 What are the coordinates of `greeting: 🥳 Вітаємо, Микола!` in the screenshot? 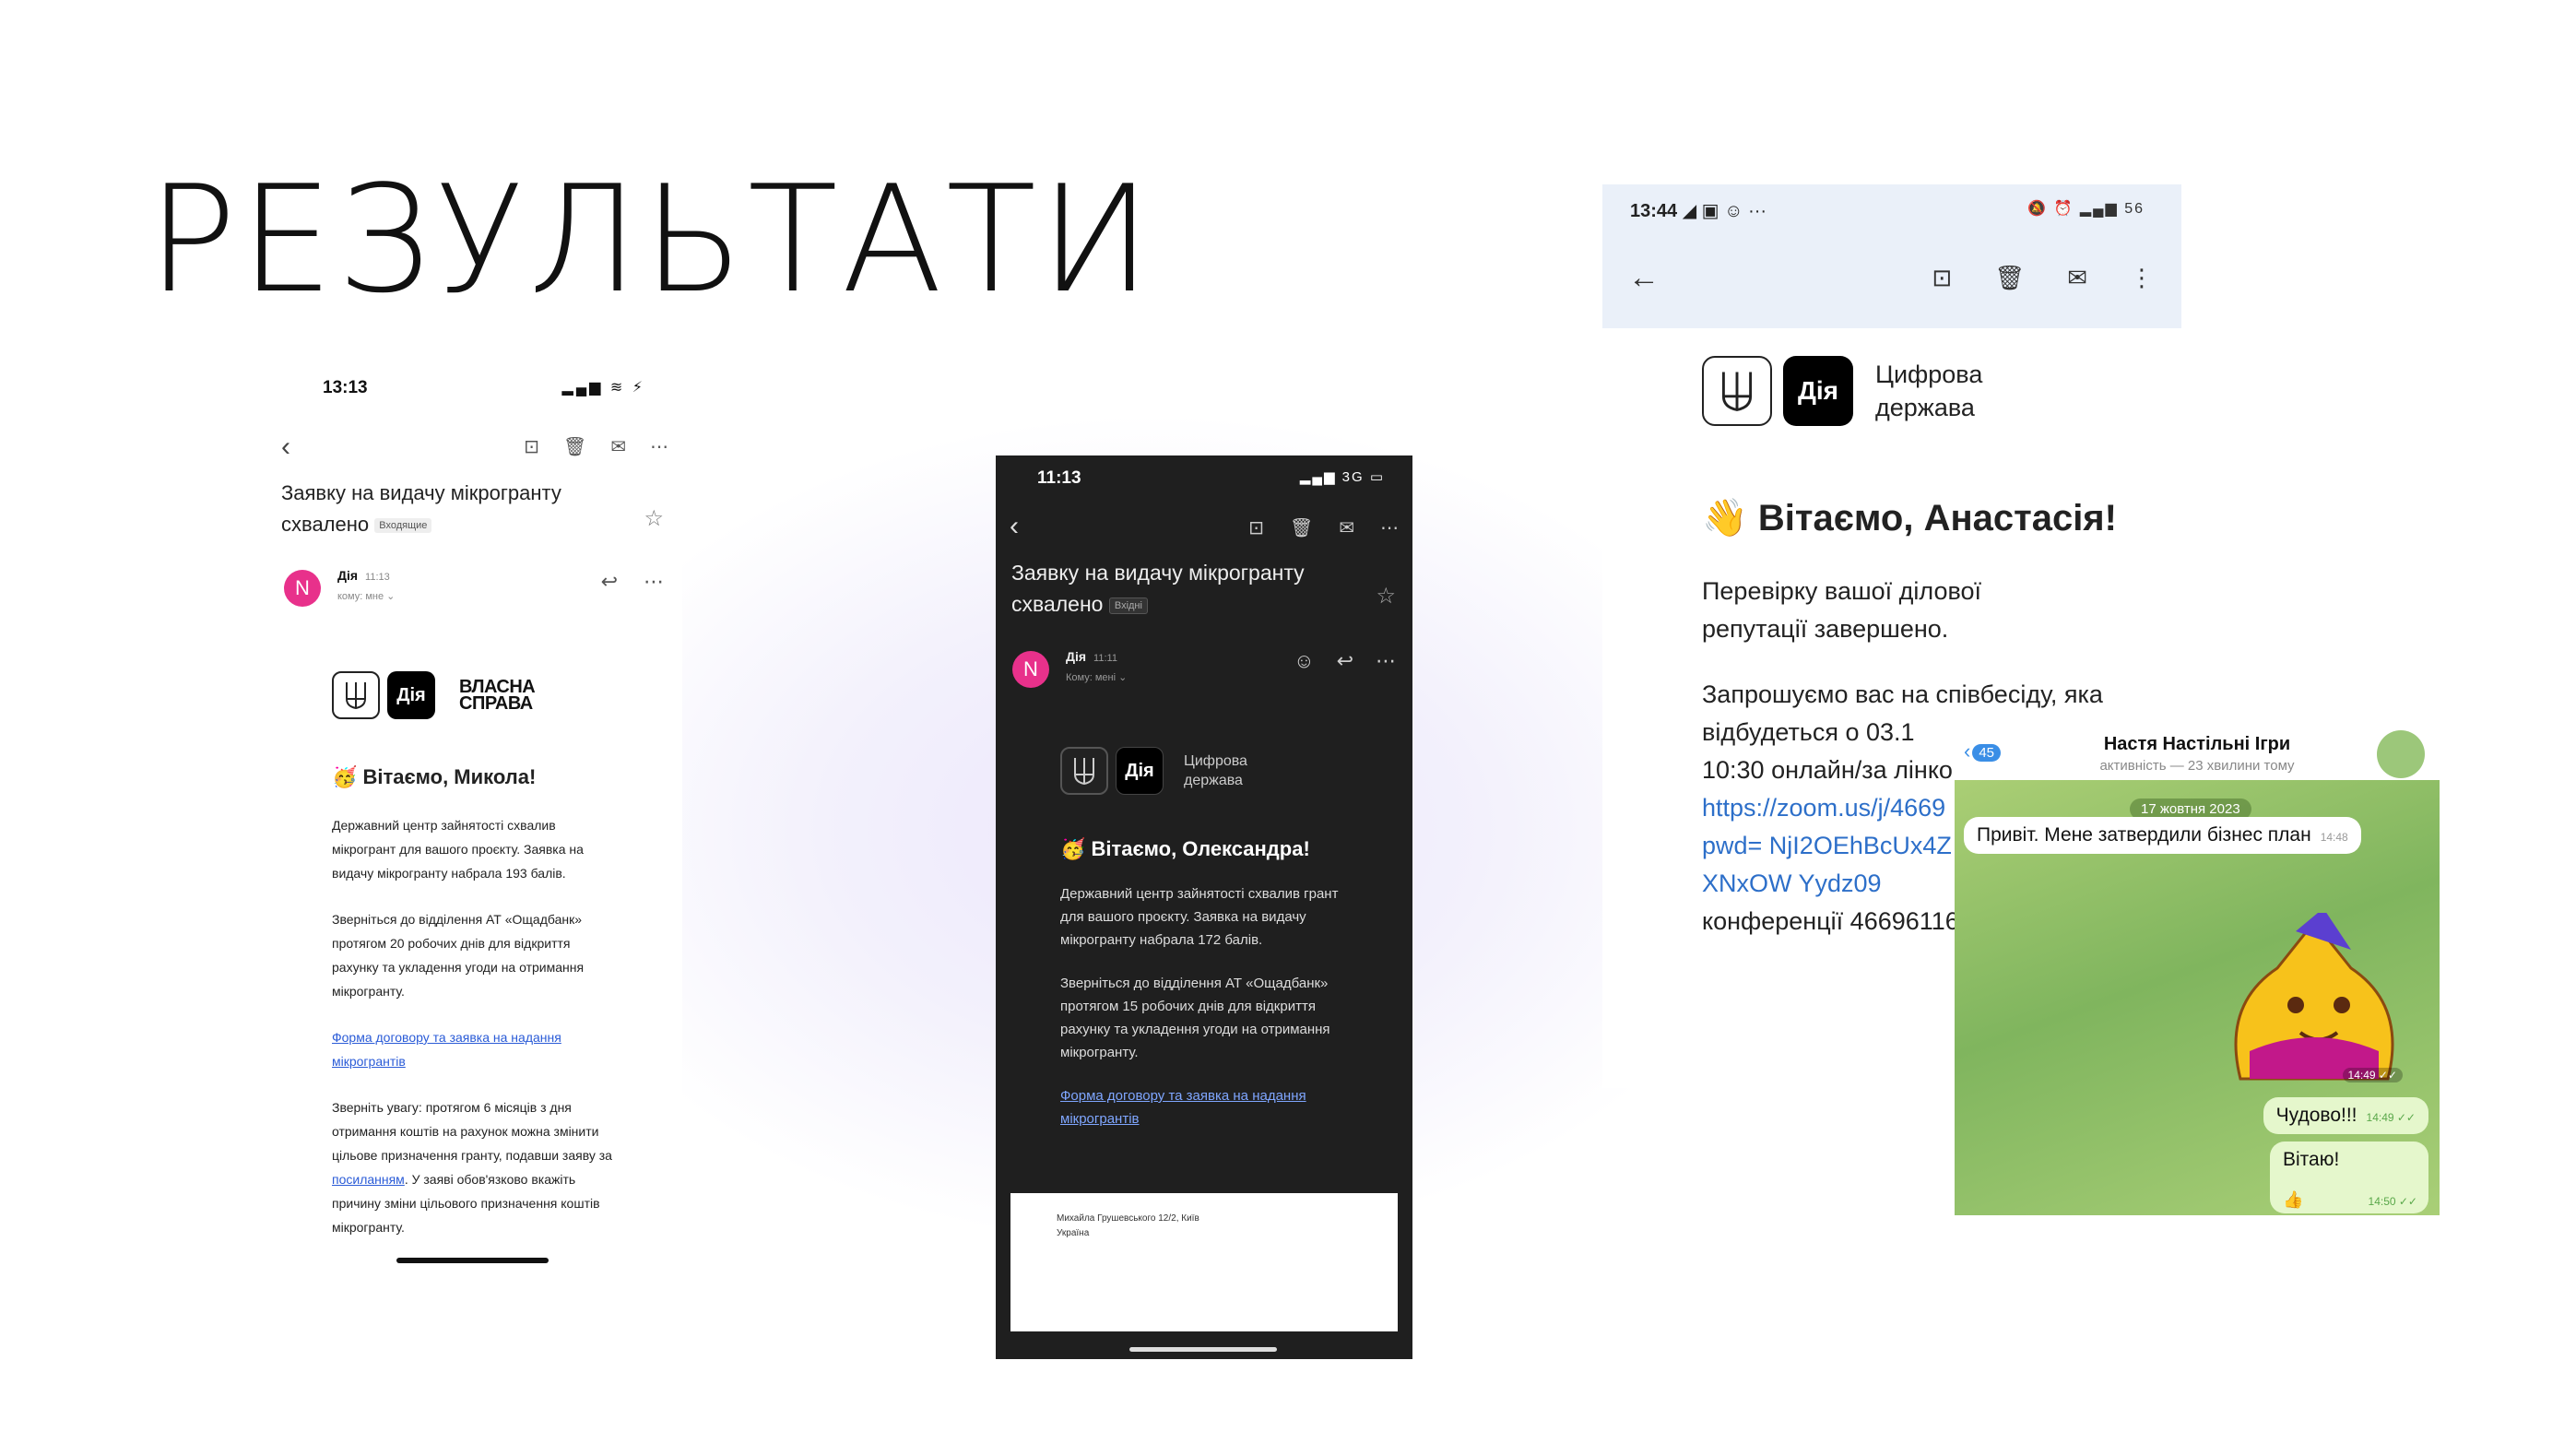 It's located at (434, 776).